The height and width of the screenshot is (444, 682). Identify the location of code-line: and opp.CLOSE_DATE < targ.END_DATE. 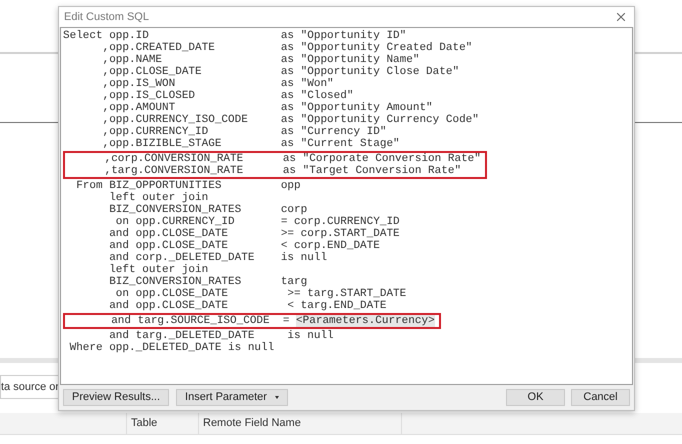
(247, 306).